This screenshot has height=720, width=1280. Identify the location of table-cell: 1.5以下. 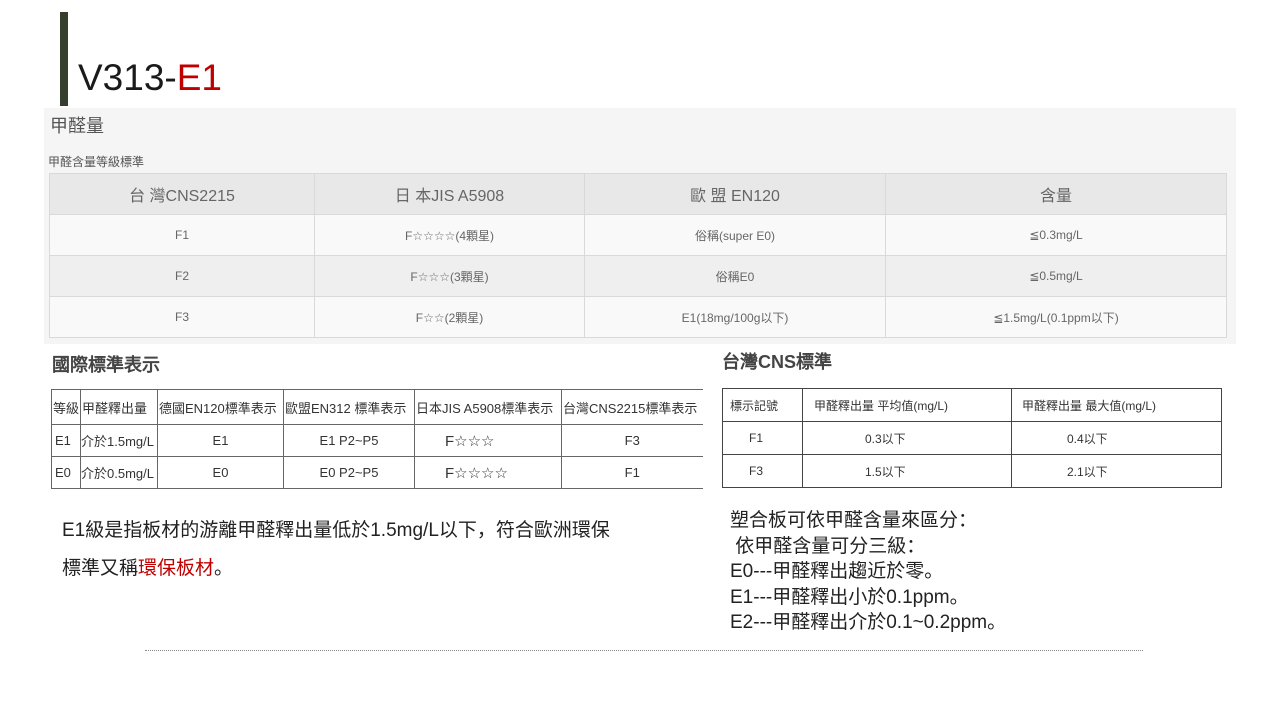
(907, 471).